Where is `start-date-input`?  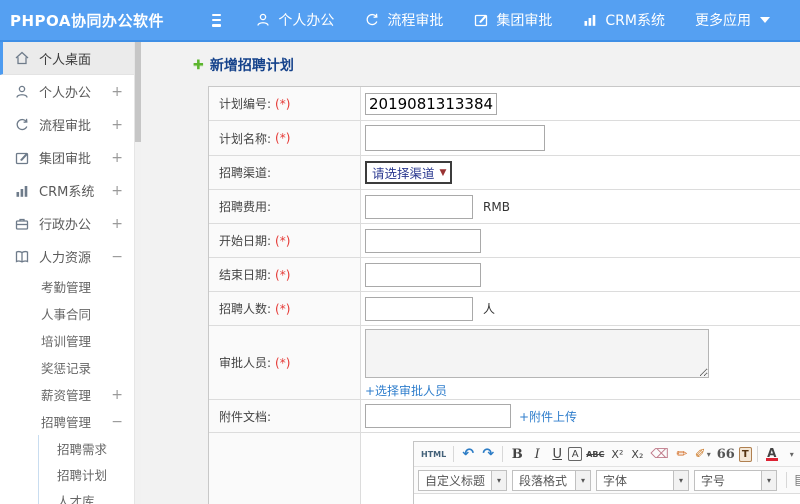 start-date-input is located at coordinates (423, 240).